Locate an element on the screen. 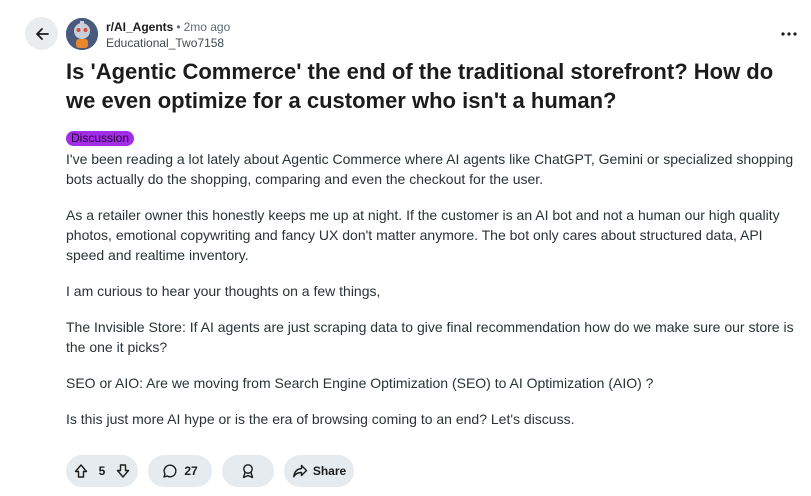 The height and width of the screenshot is (496, 811). more-options-button is located at coordinates (789, 34).